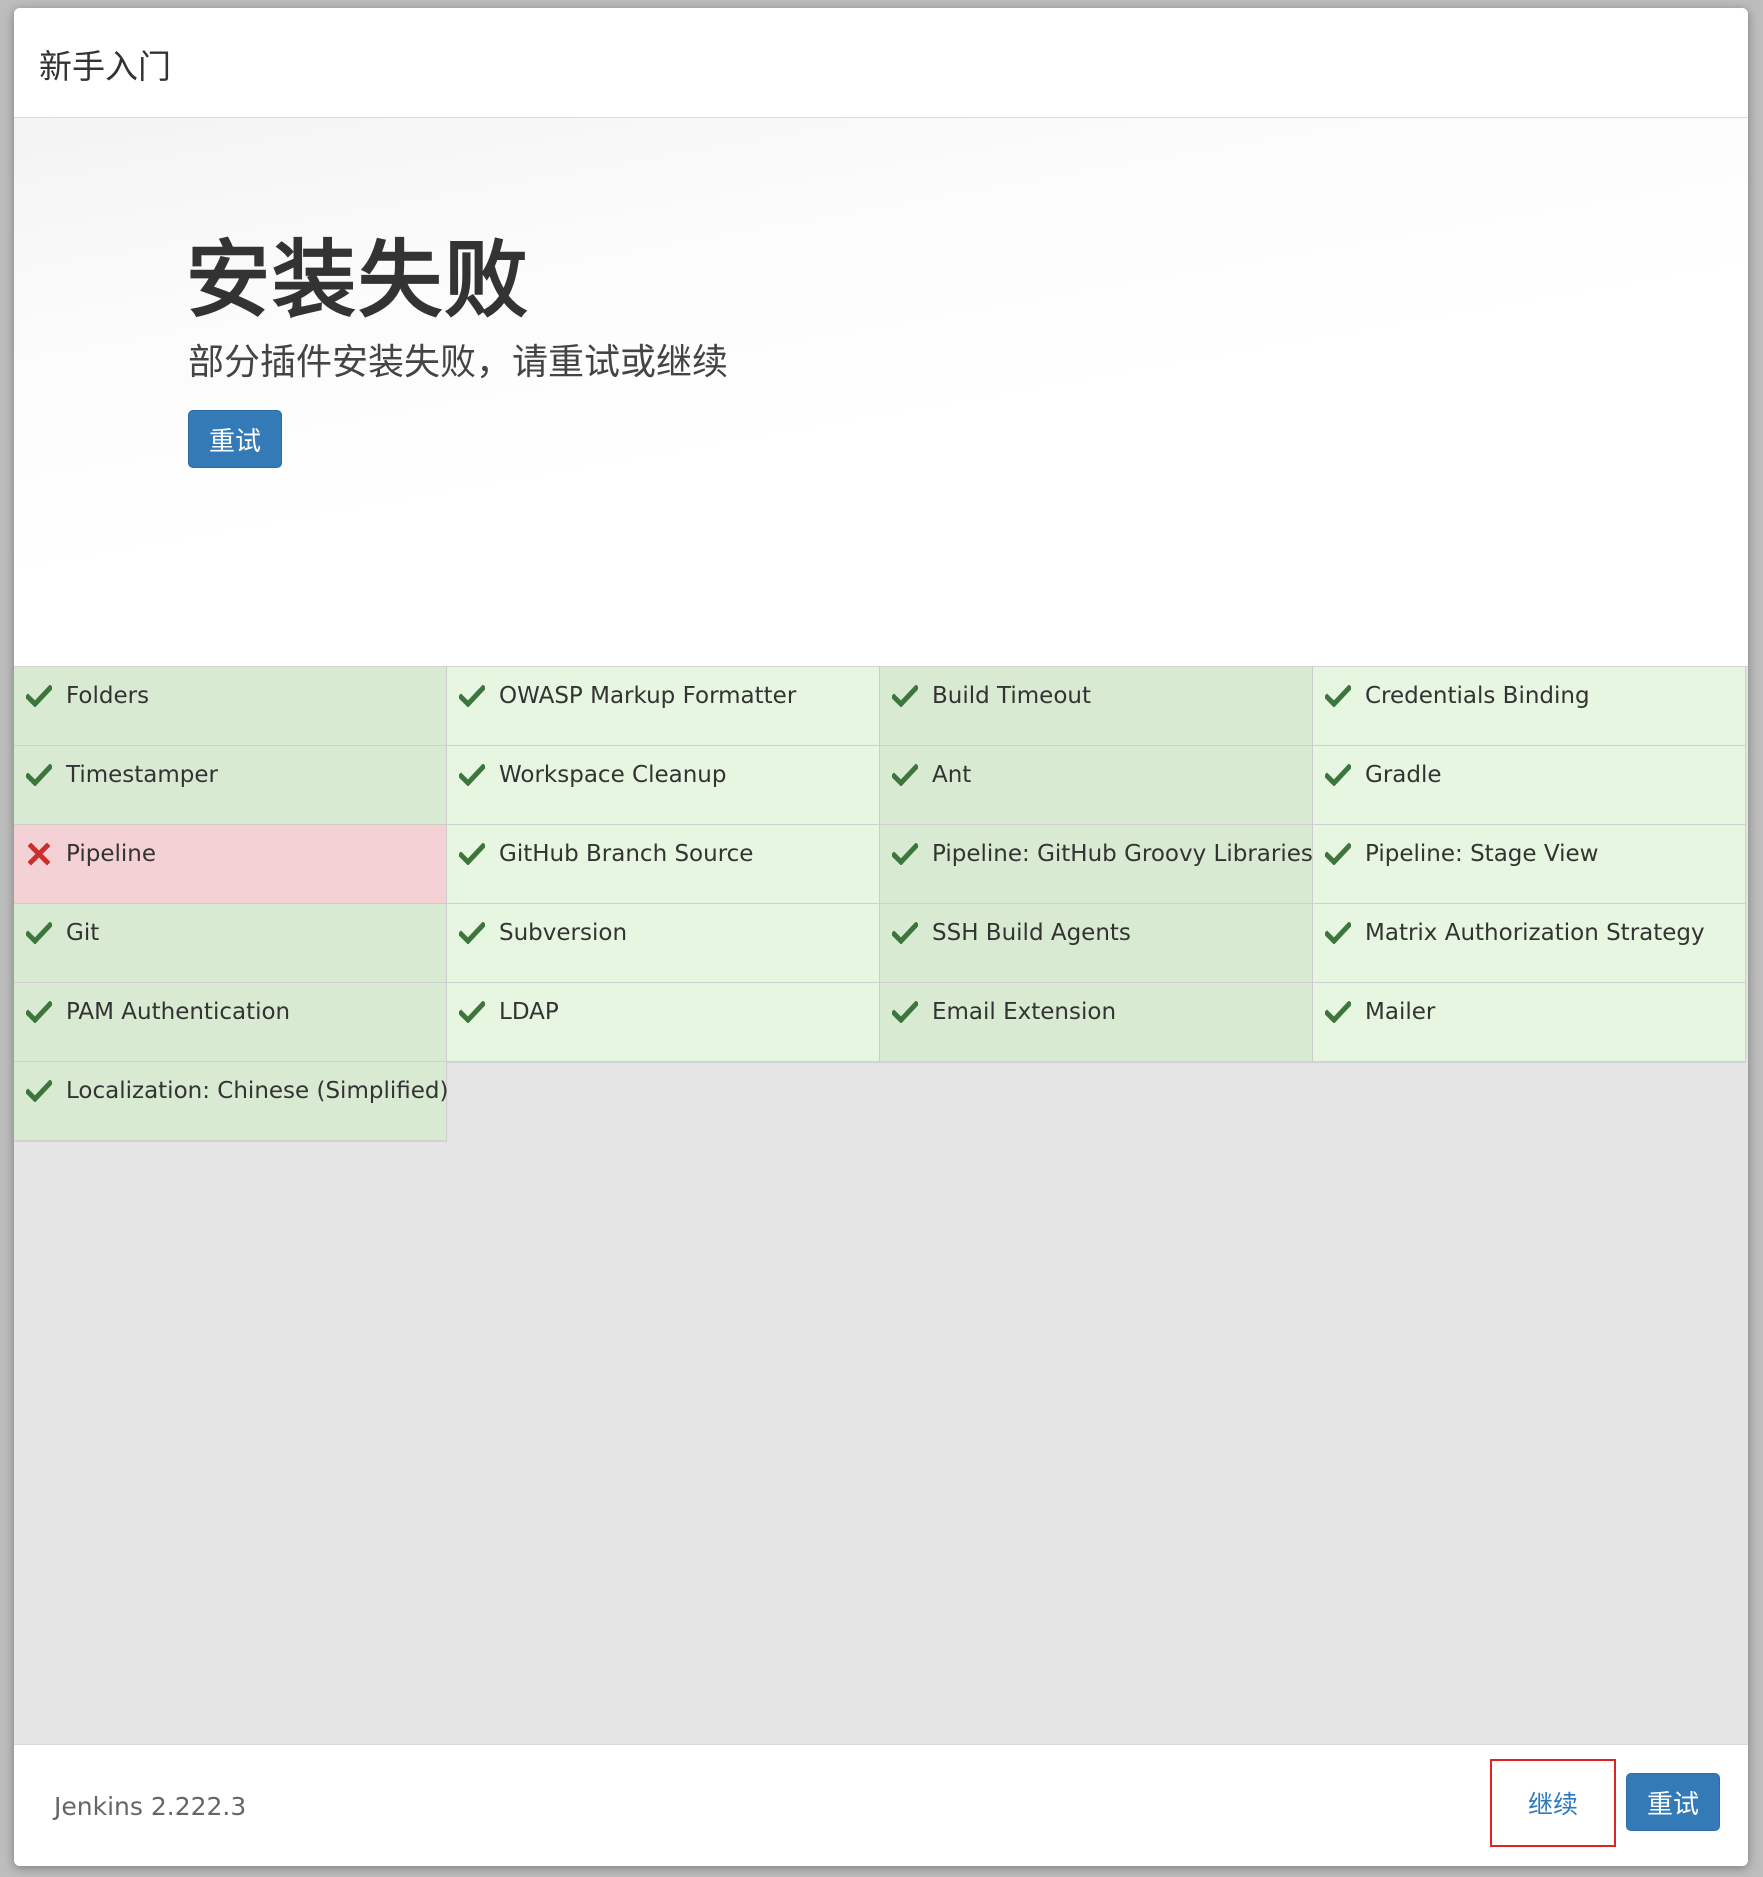 This screenshot has width=1763, height=1877. I want to click on plugin-name: Matrix Authorization Strategy, so click(1535, 933).